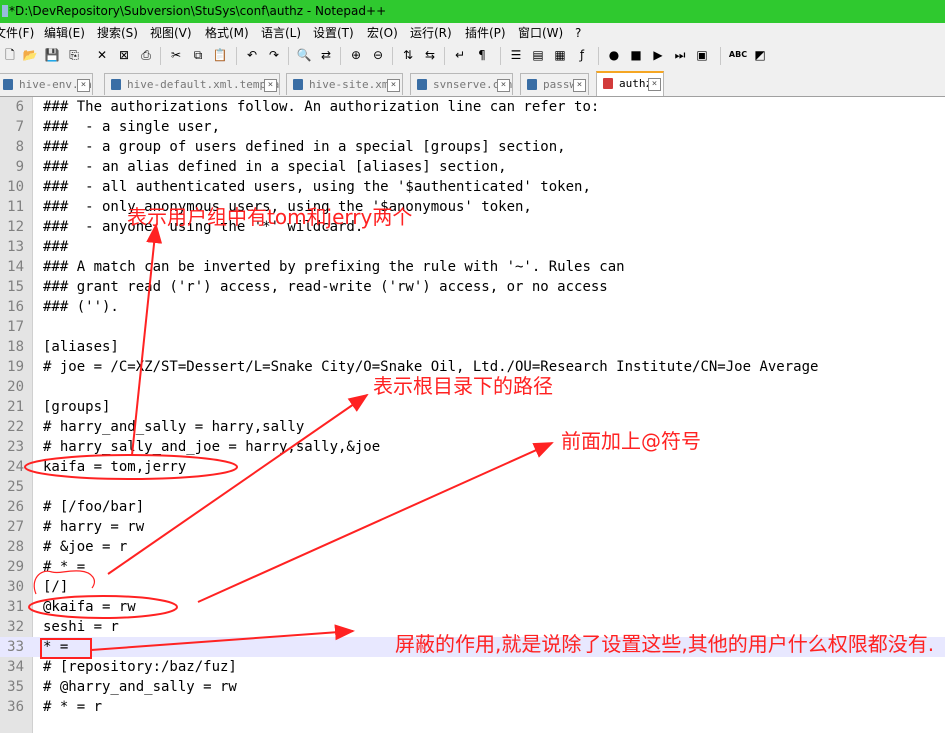 This screenshot has width=945, height=733. Describe the element at coordinates (131, 467) in the screenshot. I see `kaifa-group-circle` at that location.